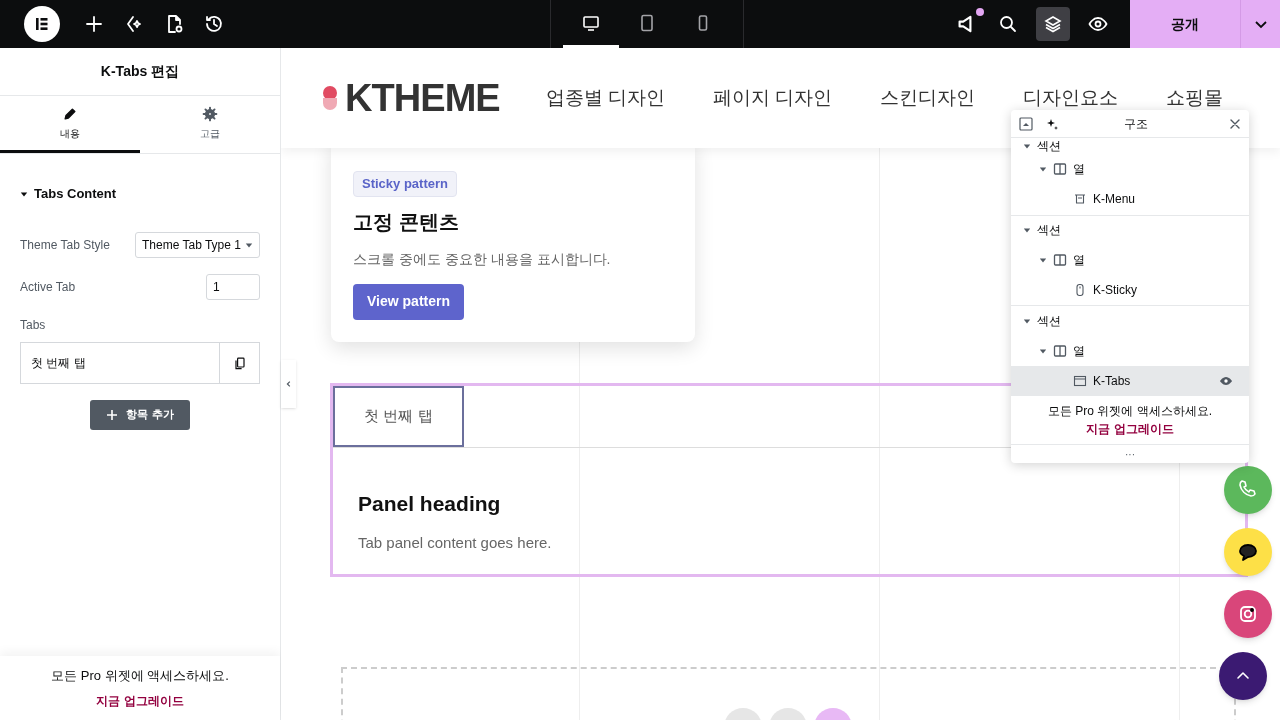  Describe the element at coordinates (1130, 454) in the screenshot. I see `more-button: ···` at that location.